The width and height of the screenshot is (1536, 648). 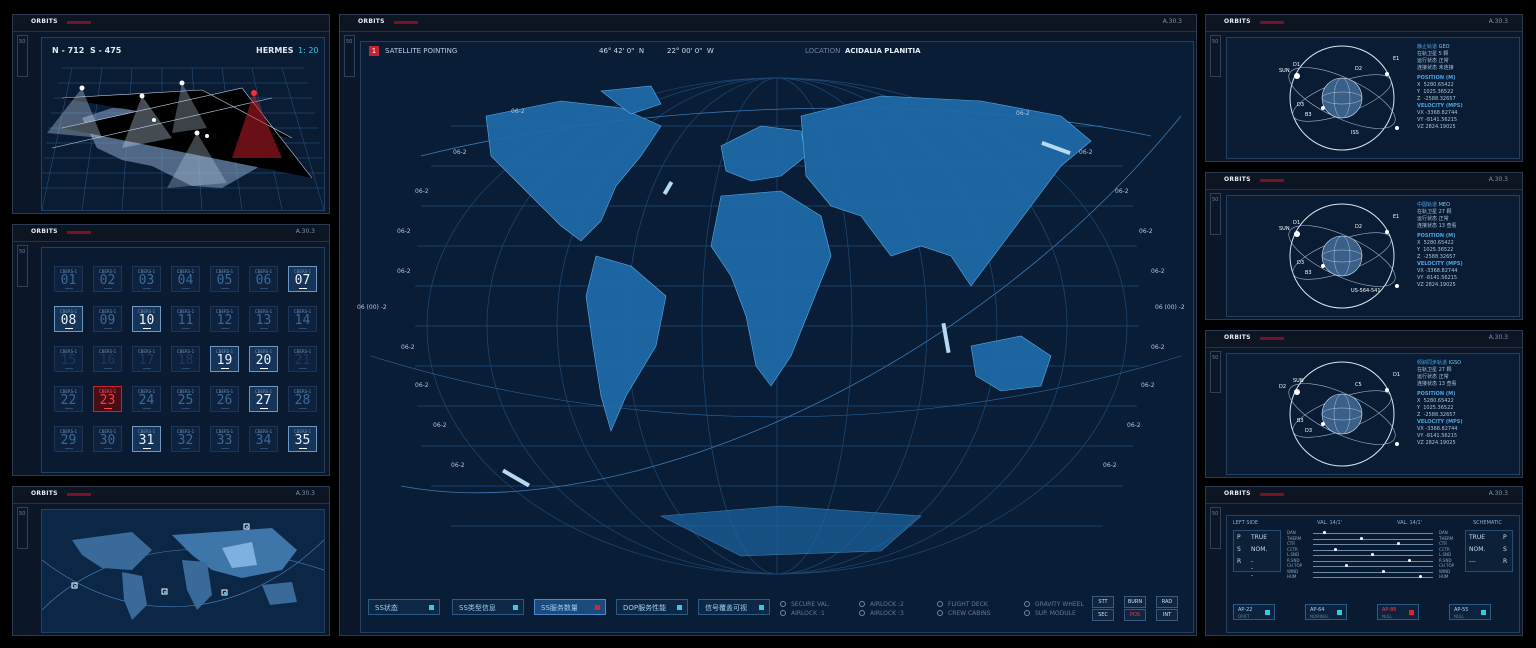 I want to click on tile-number: 30, so click(x=107, y=440).